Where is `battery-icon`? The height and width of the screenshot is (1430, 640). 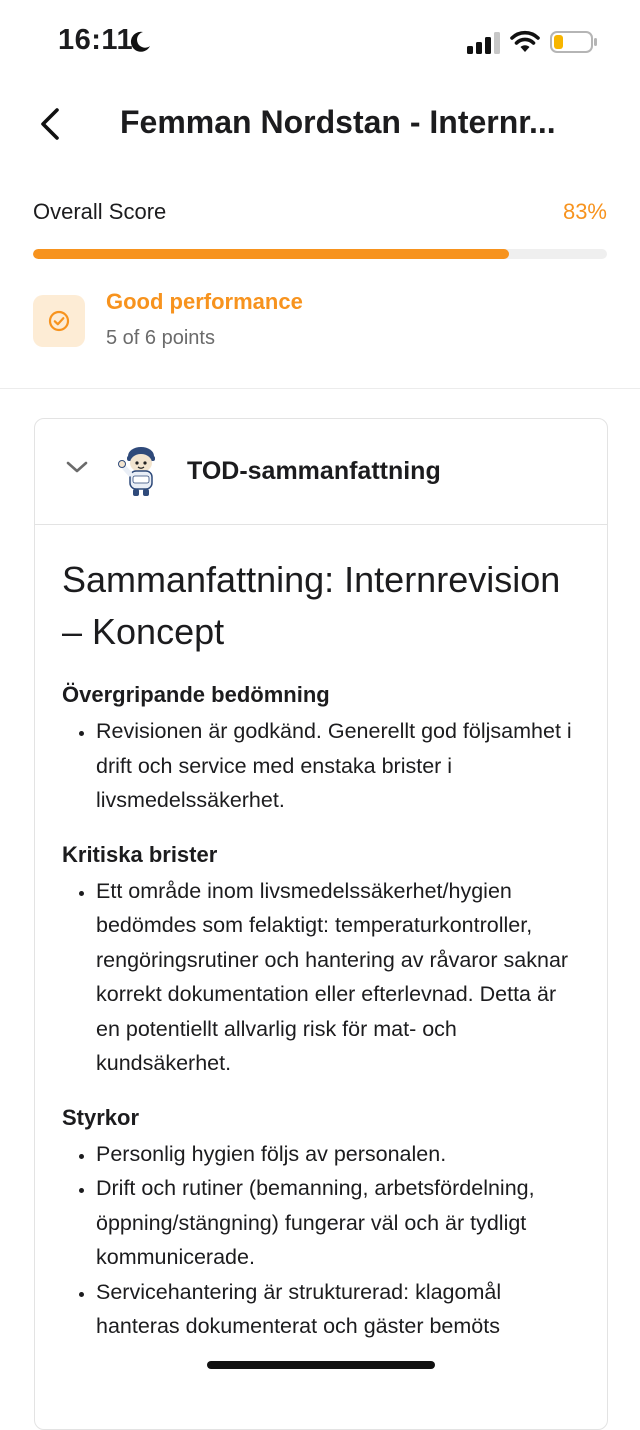
battery-icon is located at coordinates (573, 42).